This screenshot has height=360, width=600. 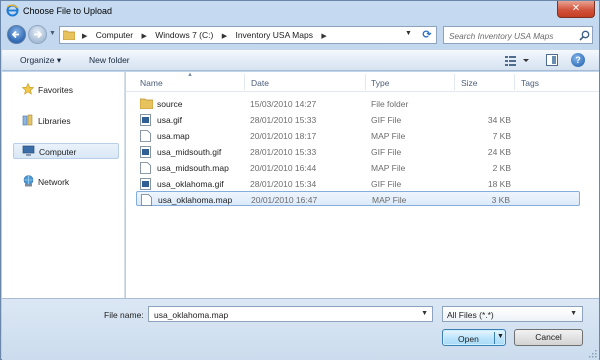 I want to click on file-name-value: usa_oklahoma.map, so click(x=191, y=315).